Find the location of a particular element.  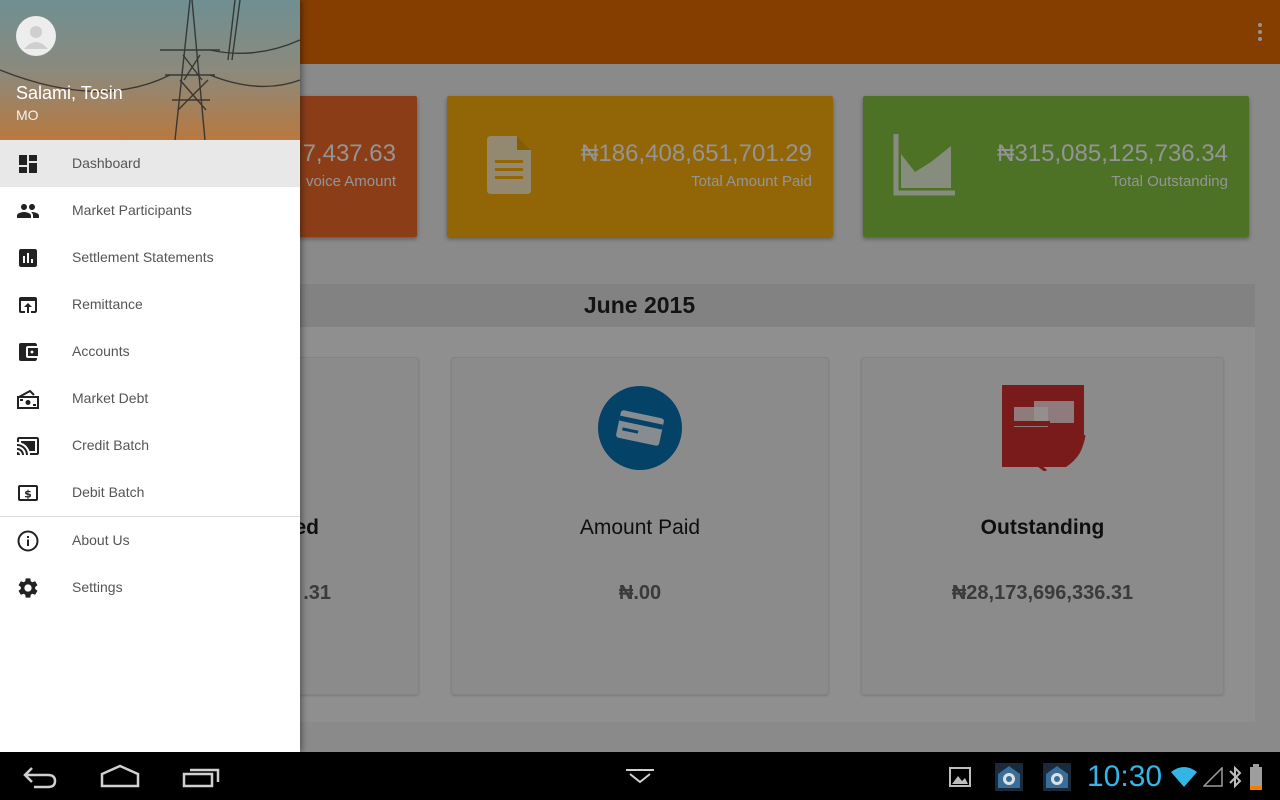

nav-item-label: Market Debt is located at coordinates (110, 398).